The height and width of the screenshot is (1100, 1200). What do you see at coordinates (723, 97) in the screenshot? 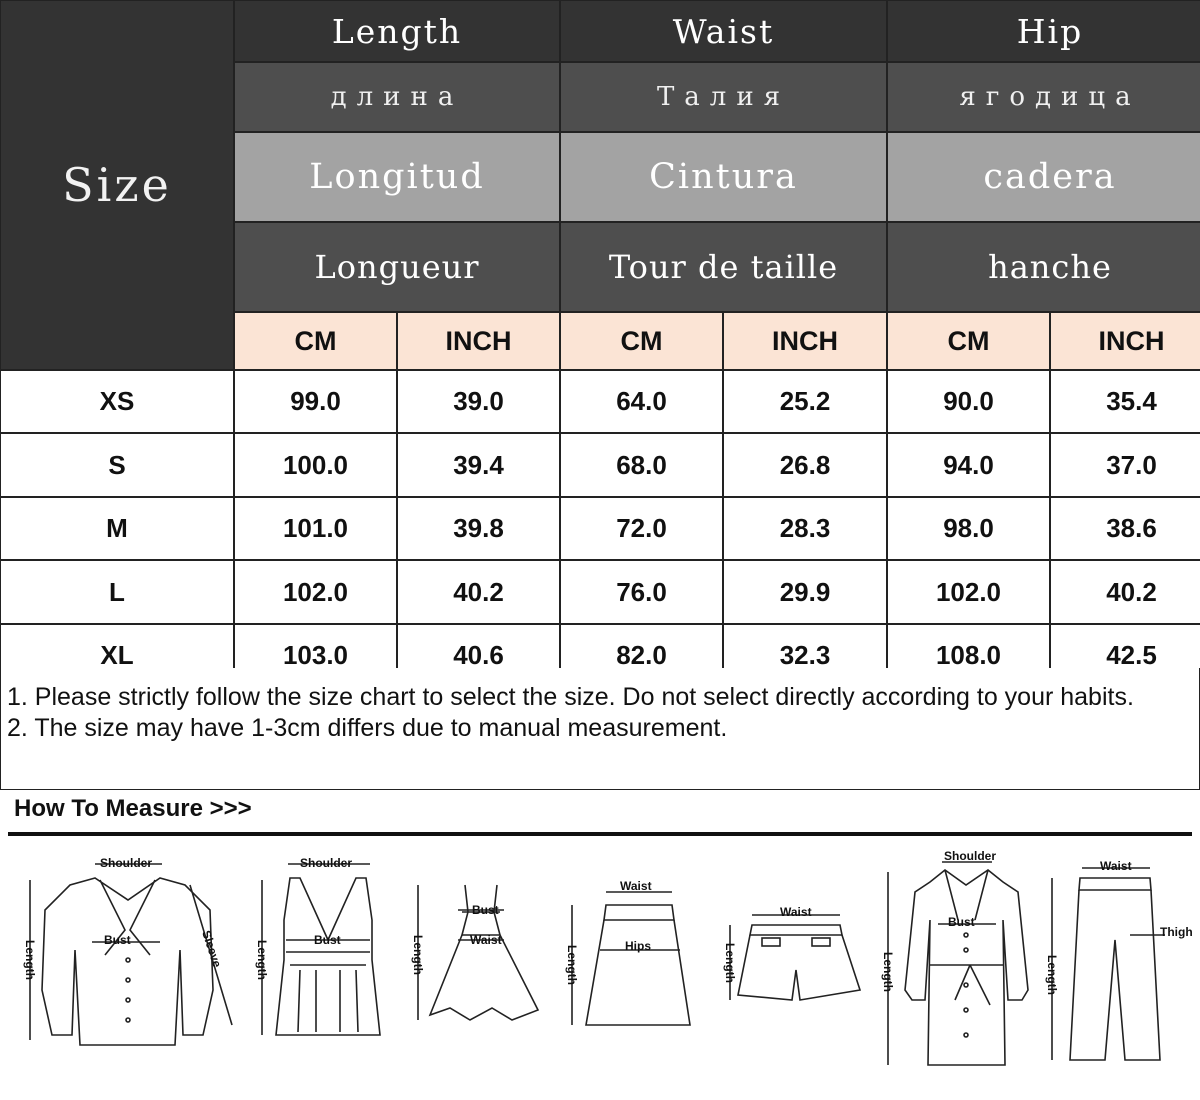
I see `header-waist-ru: Талия` at bounding box center [723, 97].